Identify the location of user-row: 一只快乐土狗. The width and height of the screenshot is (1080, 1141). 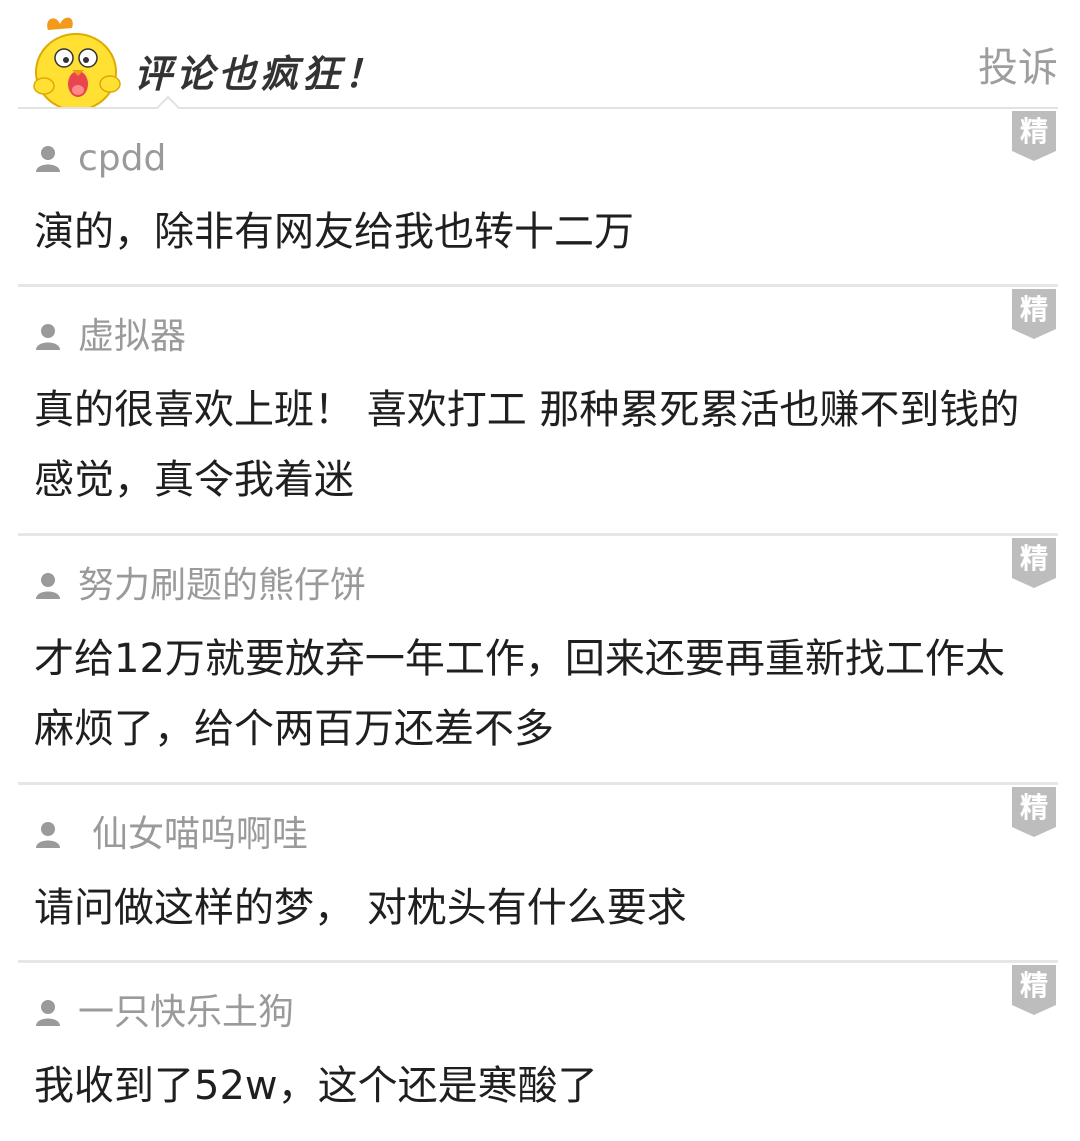
(537, 1013).